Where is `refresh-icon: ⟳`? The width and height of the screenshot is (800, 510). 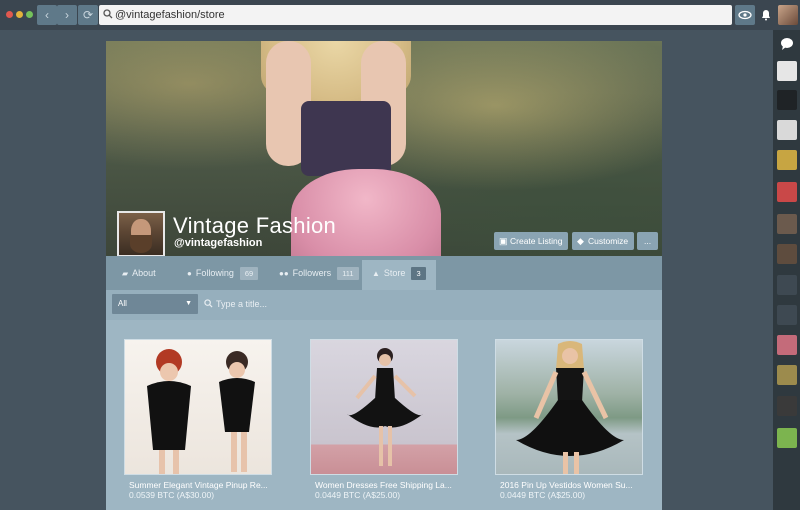 refresh-icon: ⟳ is located at coordinates (88, 15).